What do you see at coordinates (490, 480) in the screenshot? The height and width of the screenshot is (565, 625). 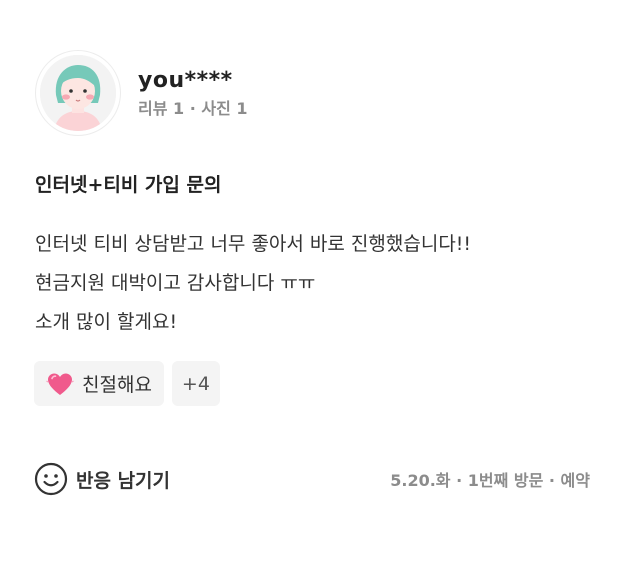 I see `visit-meta: 5.20.화 · 1번째 방문 · 예약` at bounding box center [490, 480].